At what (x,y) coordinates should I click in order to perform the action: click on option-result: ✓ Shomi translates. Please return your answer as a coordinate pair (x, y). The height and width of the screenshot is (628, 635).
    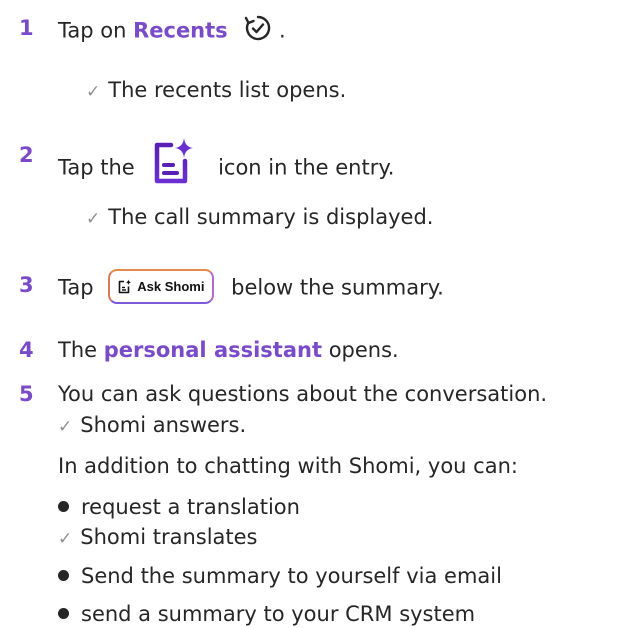
    Looking at the image, I should click on (158, 538).